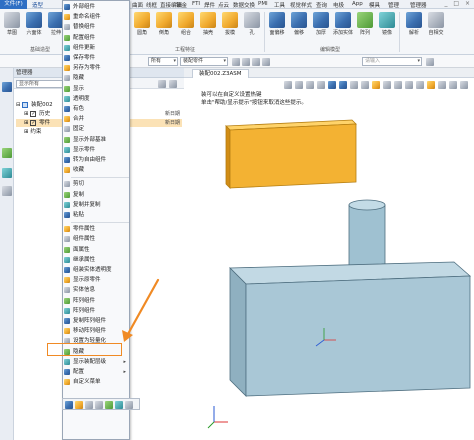  What do you see at coordinates (338, 5) in the screenshot?
I see `tab-electrode: 电极` at bounding box center [338, 5].